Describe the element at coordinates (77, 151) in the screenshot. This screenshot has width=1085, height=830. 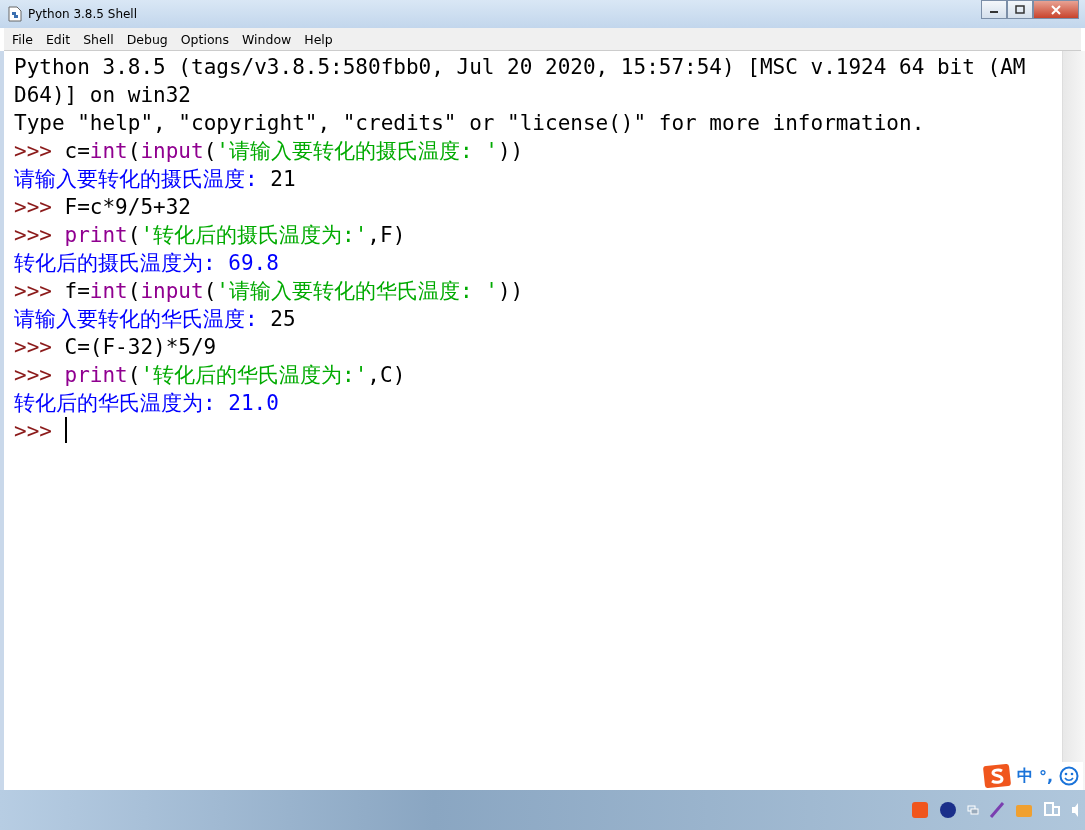
I see `code-text: c=` at that location.